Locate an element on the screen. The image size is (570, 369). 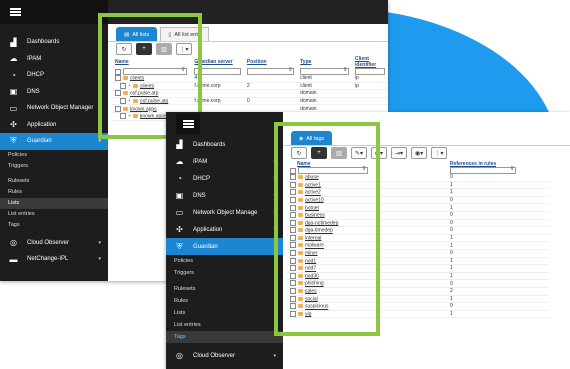
row-name: sales is located at coordinates (311, 291).